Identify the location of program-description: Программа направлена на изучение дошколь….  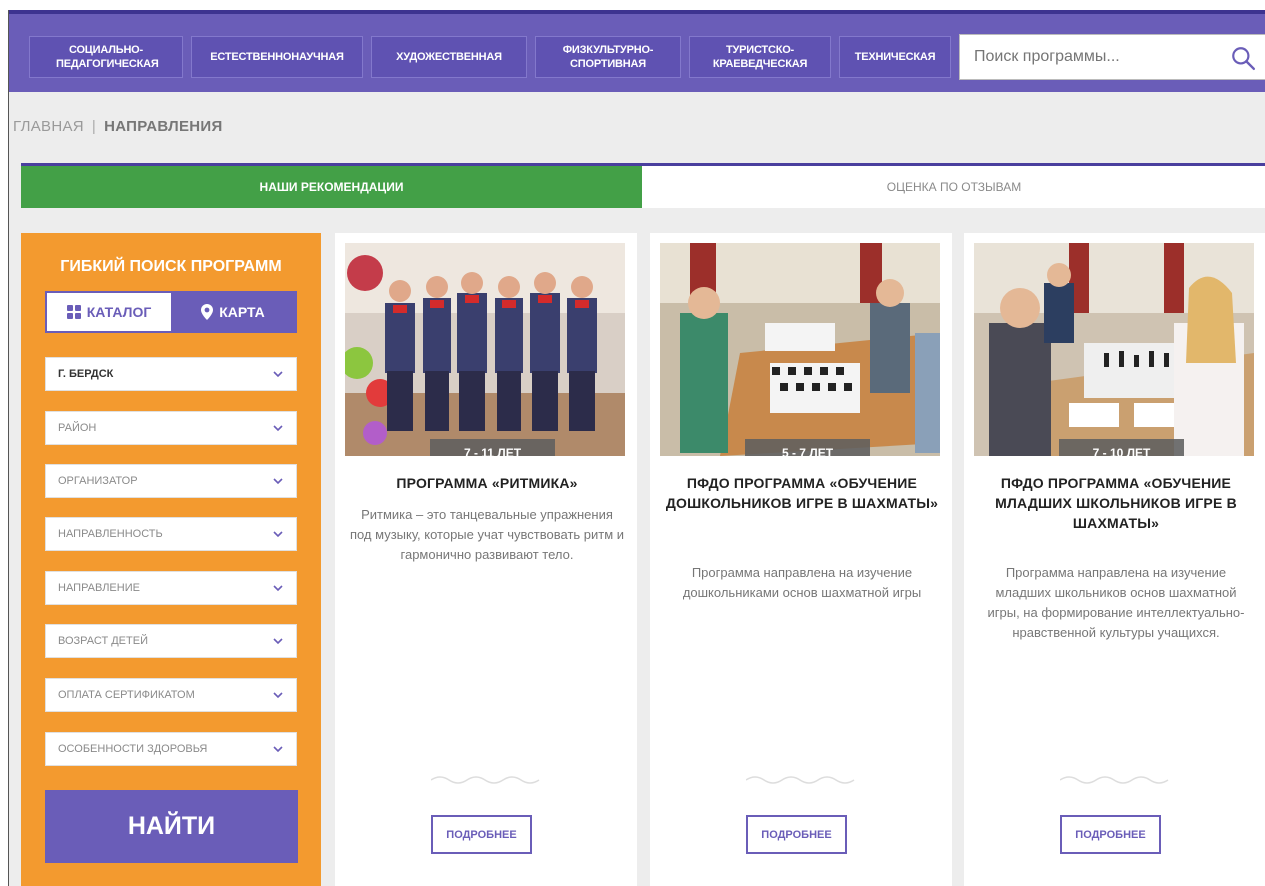
(802, 582).